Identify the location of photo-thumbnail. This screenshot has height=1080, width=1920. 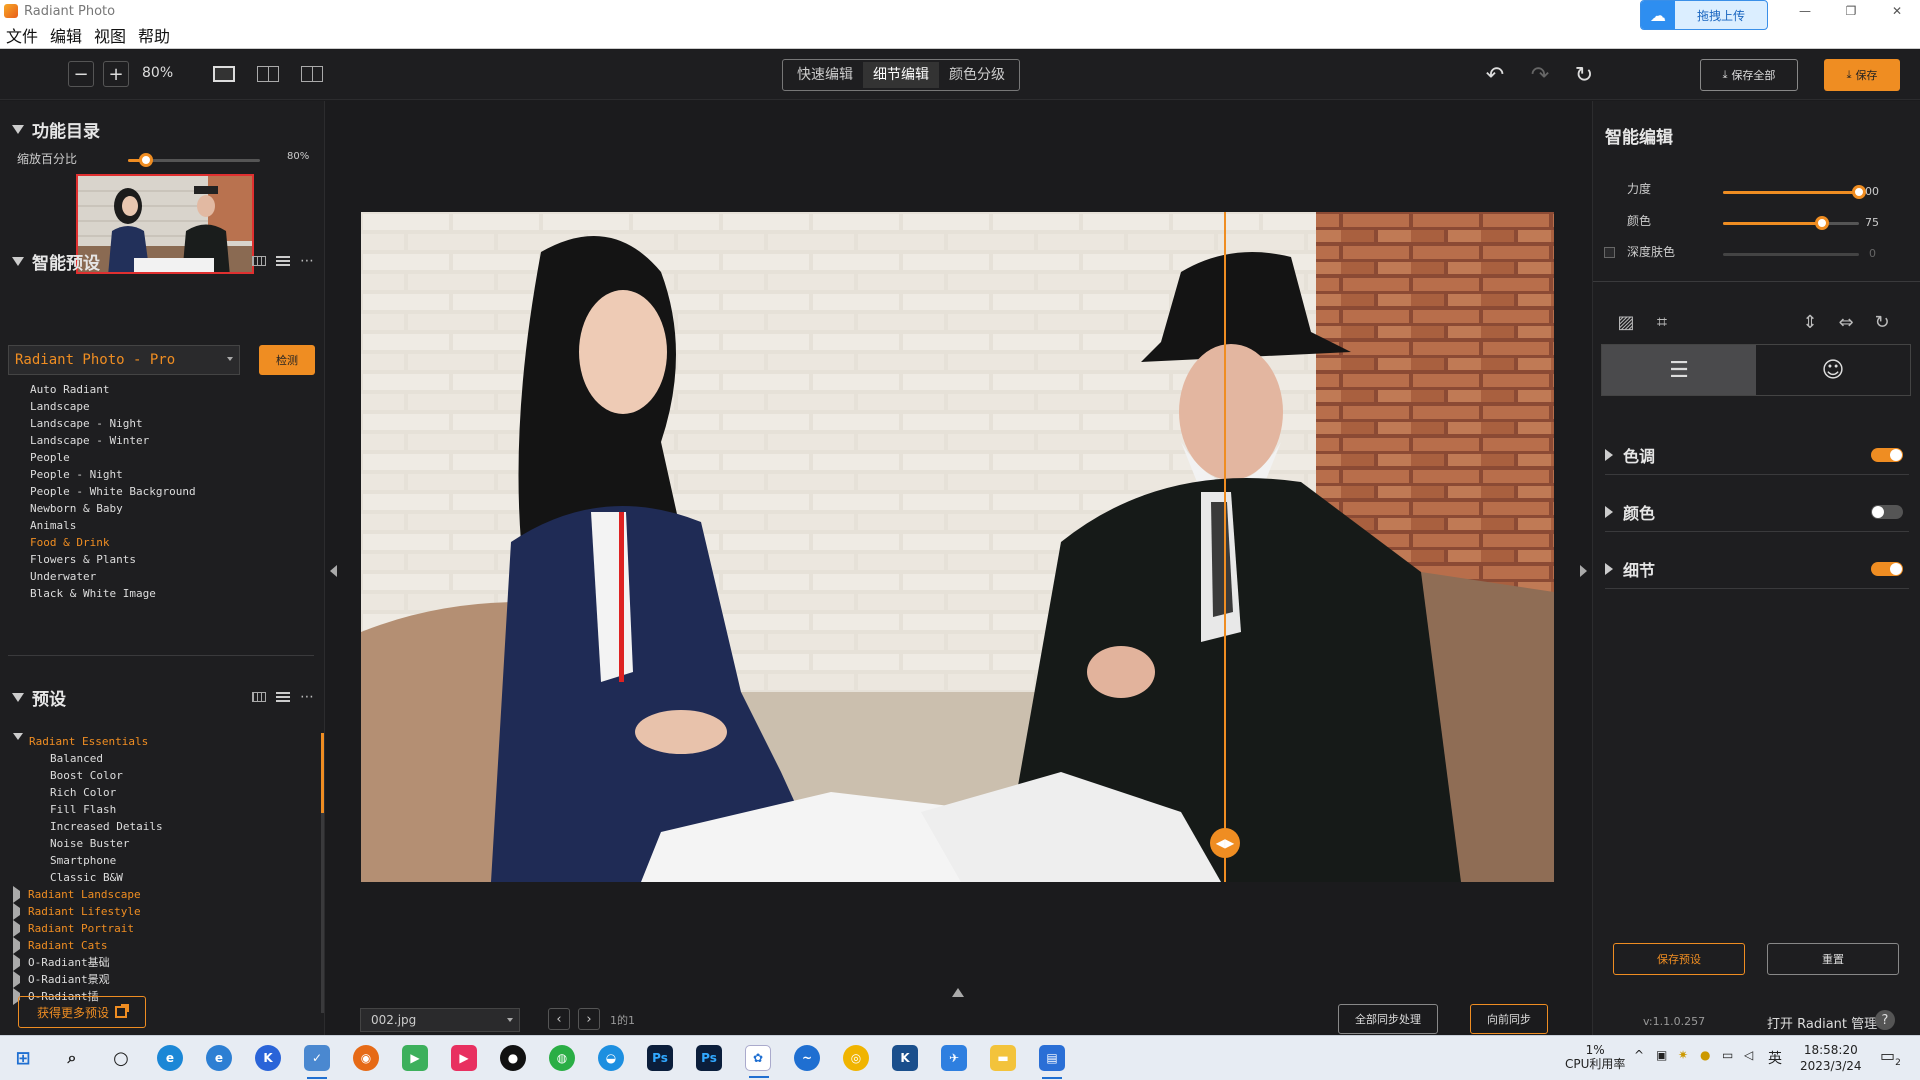
(165, 224).